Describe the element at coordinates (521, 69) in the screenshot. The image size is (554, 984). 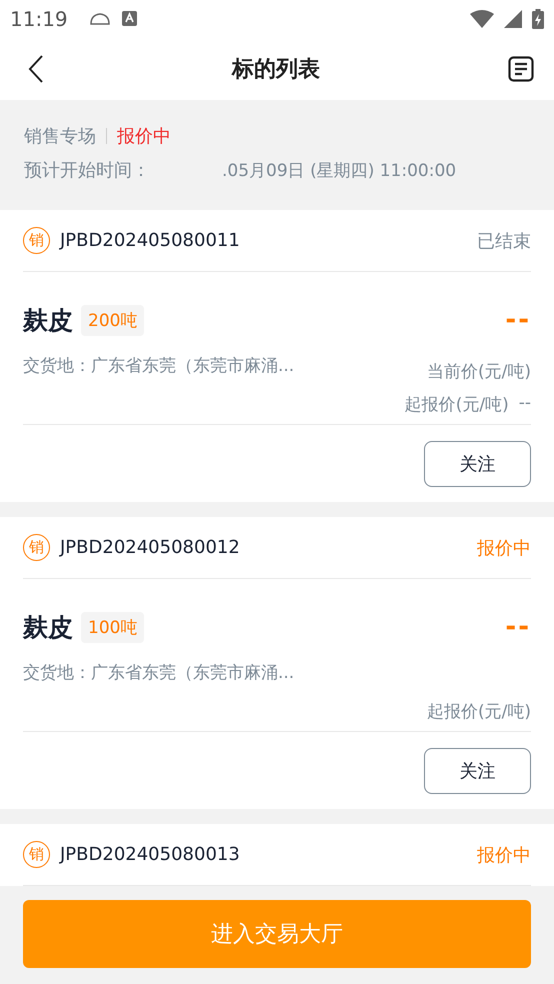
I see `document-icon` at that location.